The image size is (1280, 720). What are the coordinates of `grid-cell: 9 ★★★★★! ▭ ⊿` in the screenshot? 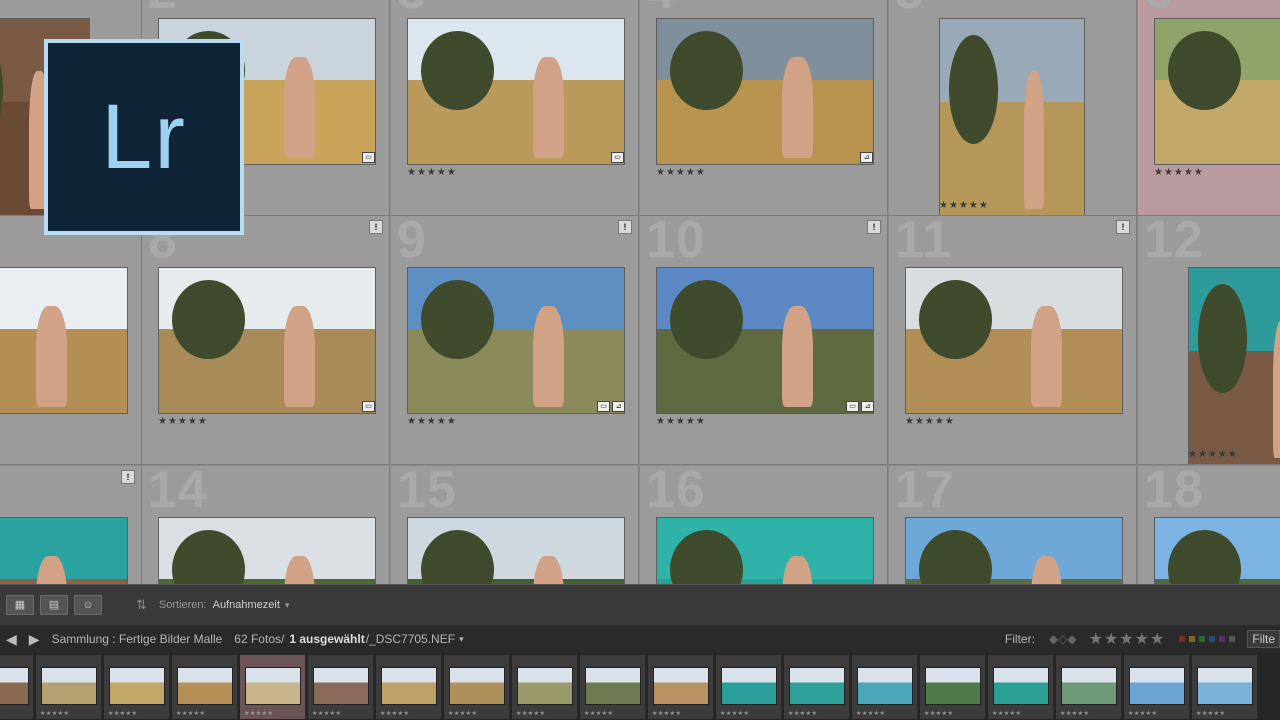 It's located at (515, 340).